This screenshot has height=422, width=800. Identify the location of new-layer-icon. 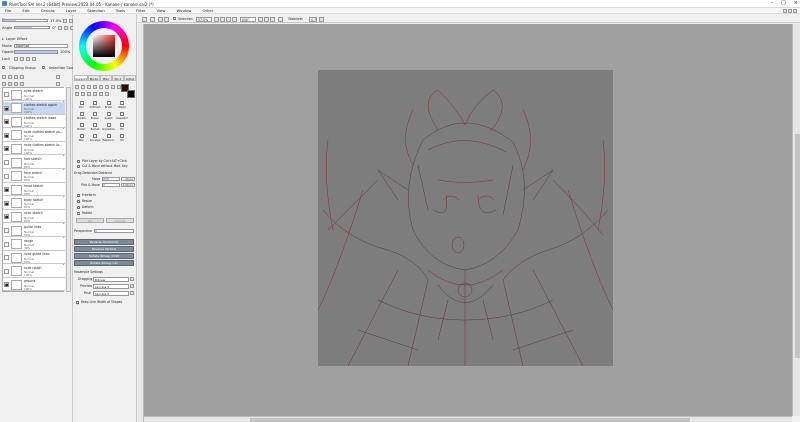
(4, 76).